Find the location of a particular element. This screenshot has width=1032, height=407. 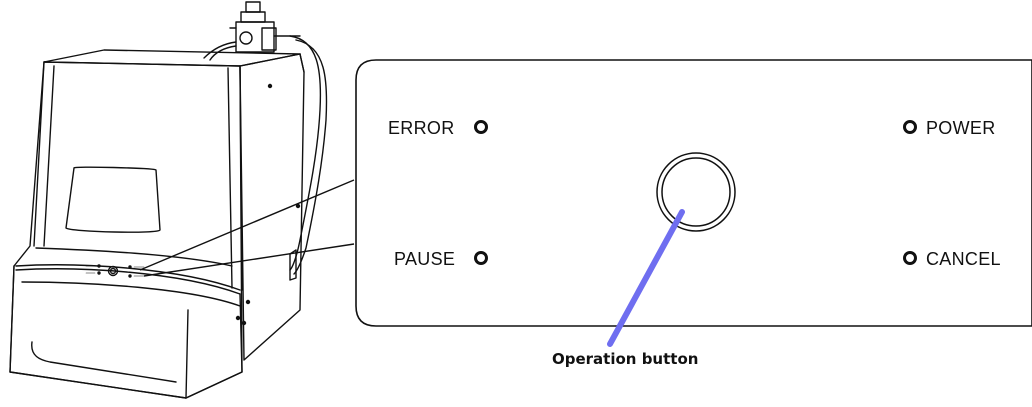

machine-side-panel is located at coordinates (272, 207).